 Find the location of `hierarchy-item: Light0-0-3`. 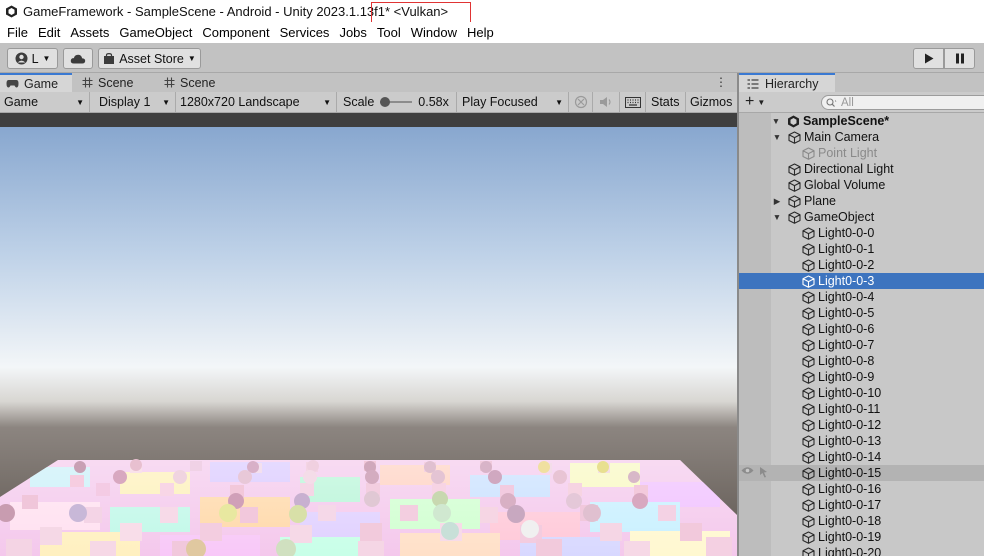

hierarchy-item: Light0-0-3 is located at coordinates (861, 281).